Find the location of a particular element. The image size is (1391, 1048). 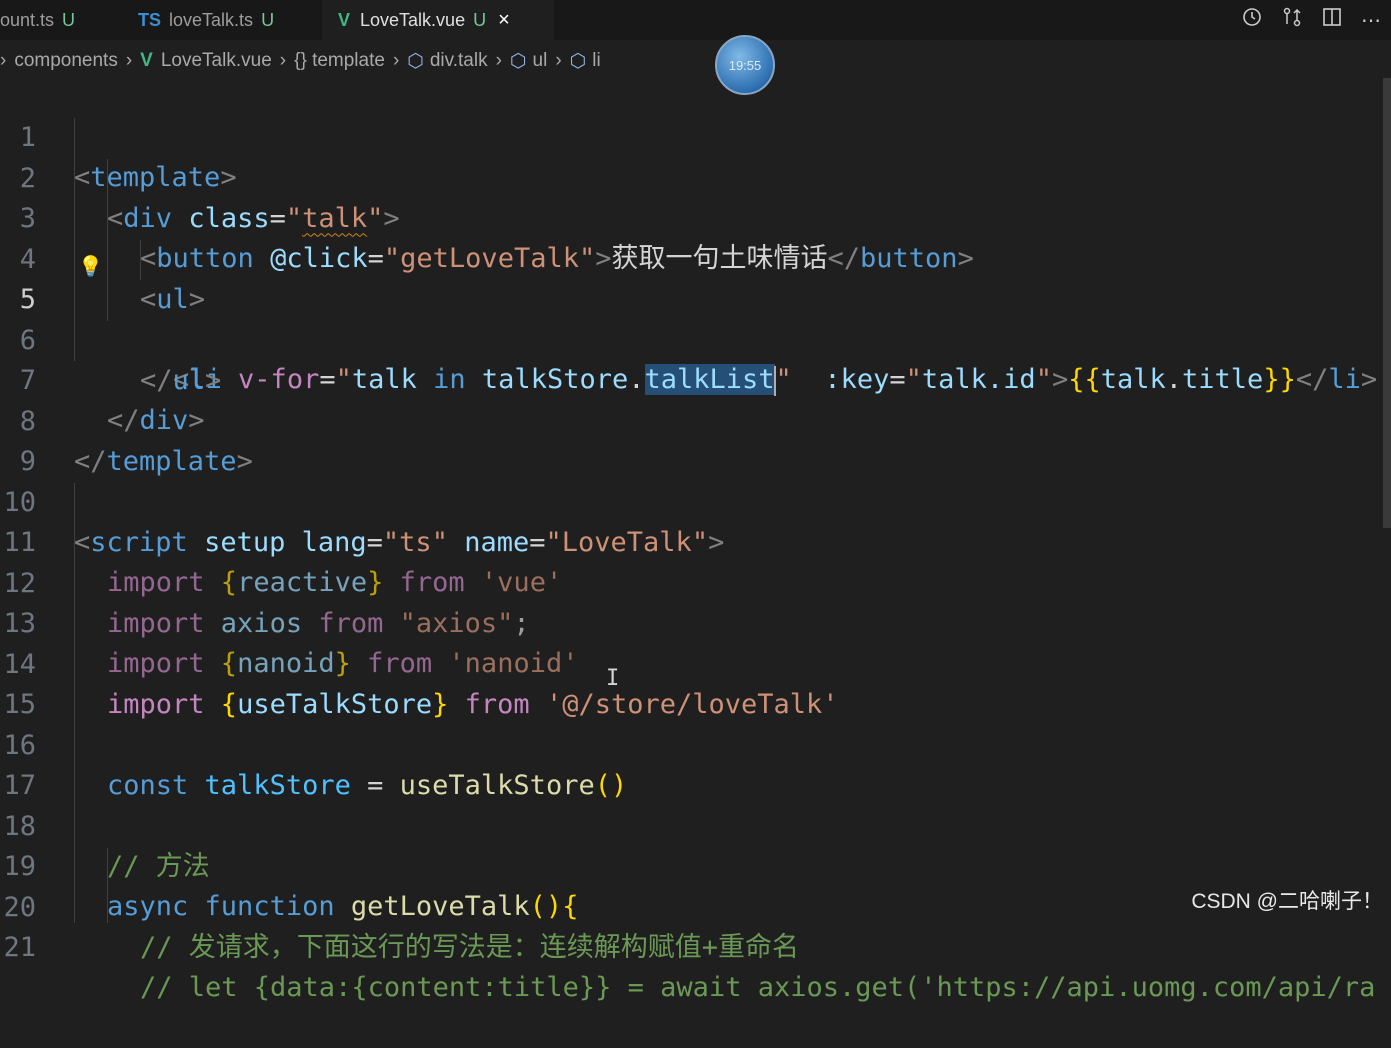

compare-changes-icon is located at coordinates (1292, 20).